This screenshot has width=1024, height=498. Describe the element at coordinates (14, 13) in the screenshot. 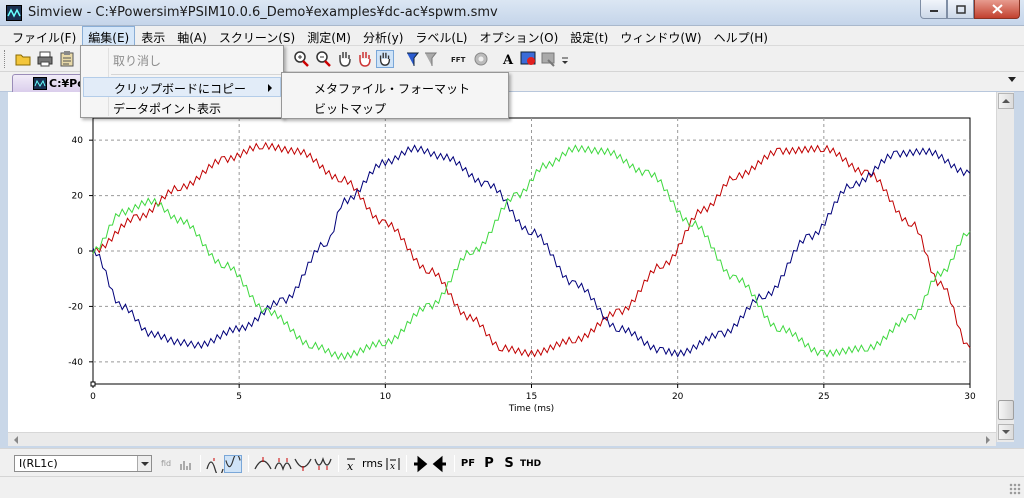

I see `simview-app-icon` at that location.